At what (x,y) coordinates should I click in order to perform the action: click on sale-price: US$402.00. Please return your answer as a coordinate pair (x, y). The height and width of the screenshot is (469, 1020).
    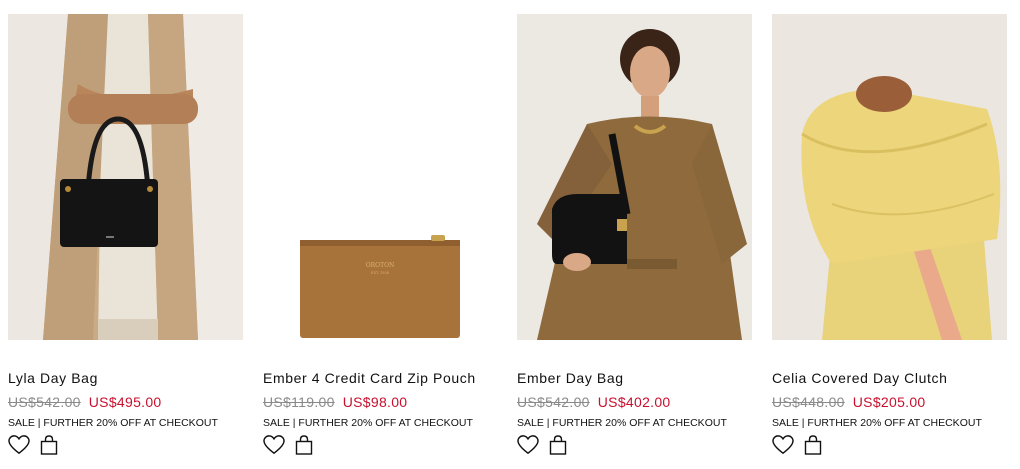
    Looking at the image, I should click on (634, 402).